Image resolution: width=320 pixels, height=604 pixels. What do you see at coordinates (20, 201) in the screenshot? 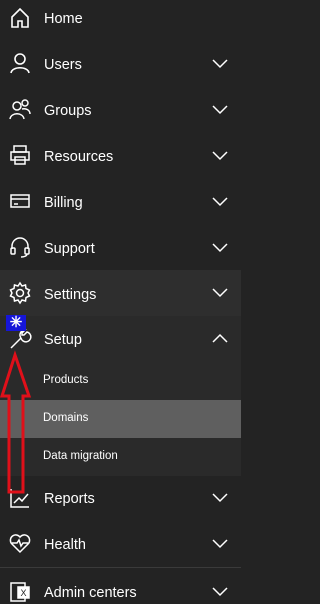
I see `credit-card-icon` at bounding box center [20, 201].